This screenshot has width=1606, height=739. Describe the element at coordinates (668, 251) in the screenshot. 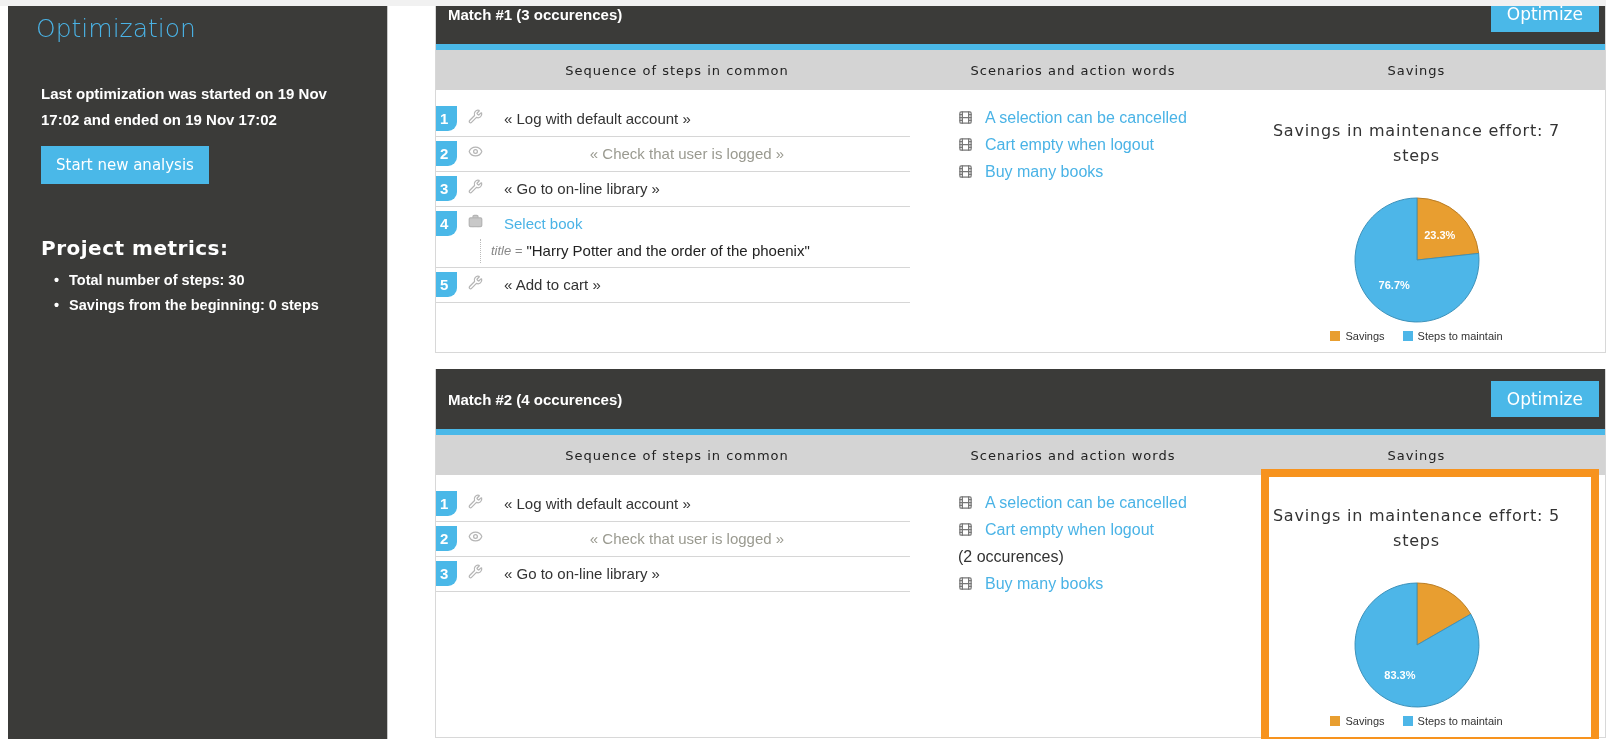

I see `parameter-value: "Harry Potter and the order of the phoenix"` at that location.